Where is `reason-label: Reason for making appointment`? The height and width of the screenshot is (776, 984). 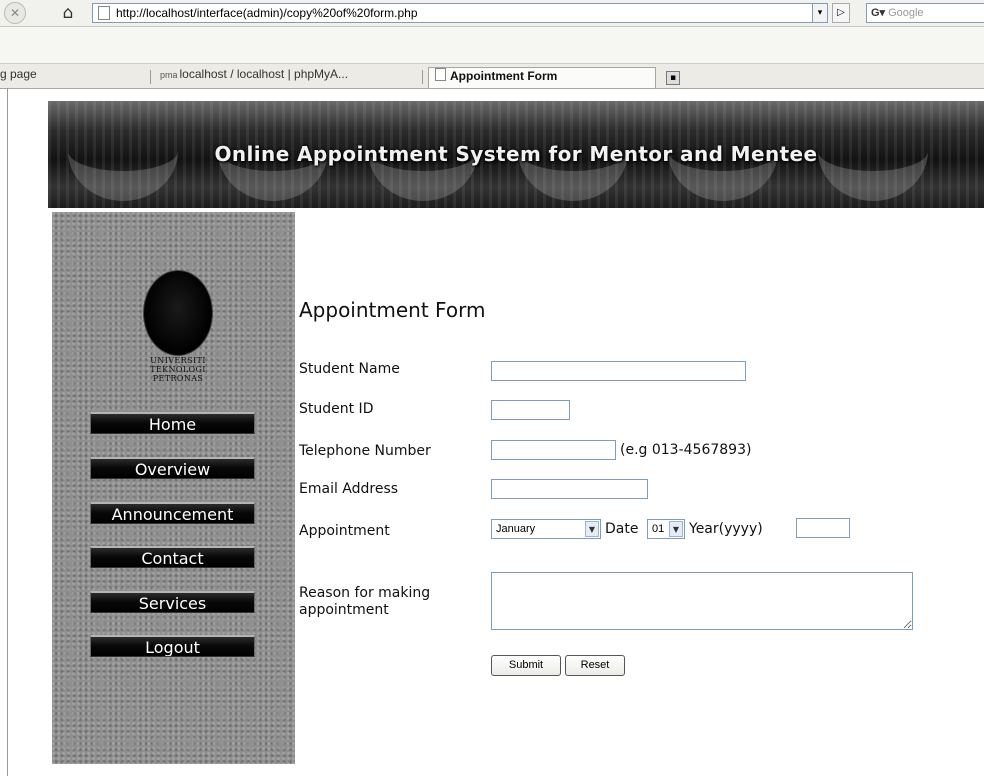
reason-label: Reason for making appointment is located at coordinates (364, 602).